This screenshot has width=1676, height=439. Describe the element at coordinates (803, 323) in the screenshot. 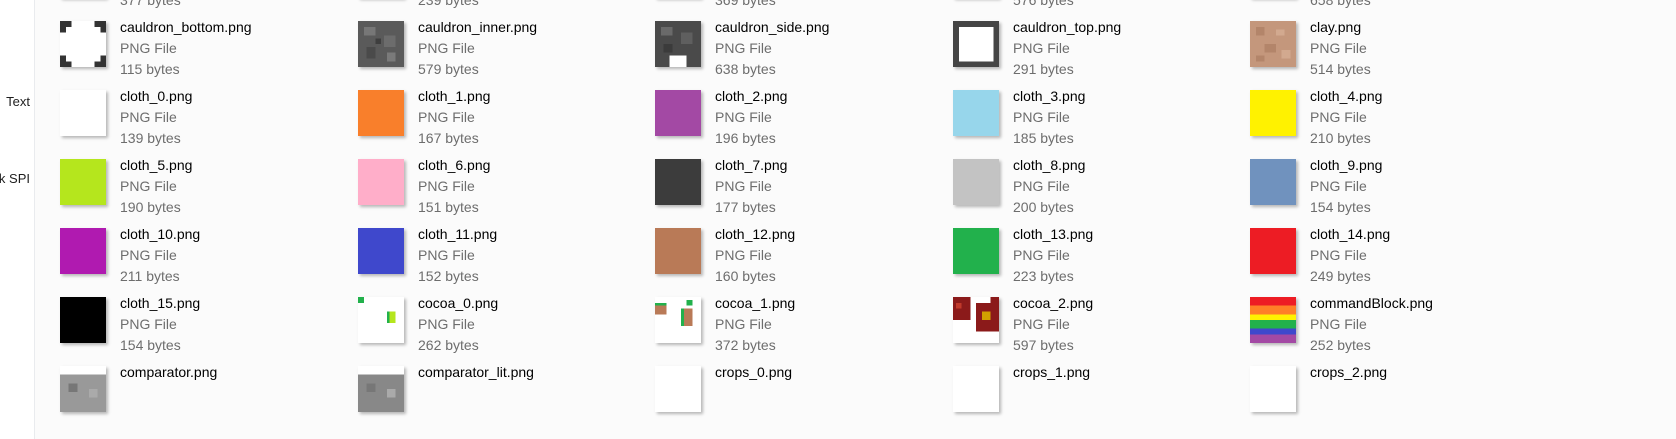

I see `file-item: cocoa_1.png PNG File 372 bytes` at that location.